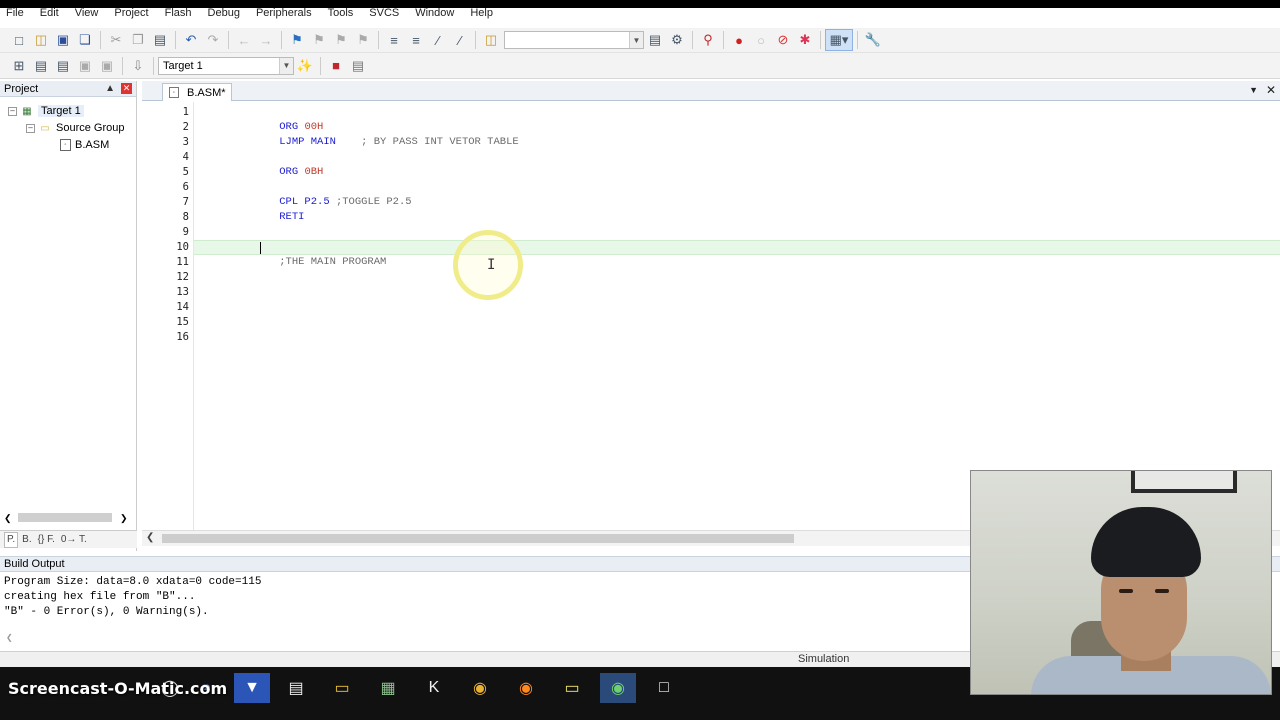  Describe the element at coordinates (124, 518) in the screenshot. I see `scroll-right-icon: ❯` at that location.